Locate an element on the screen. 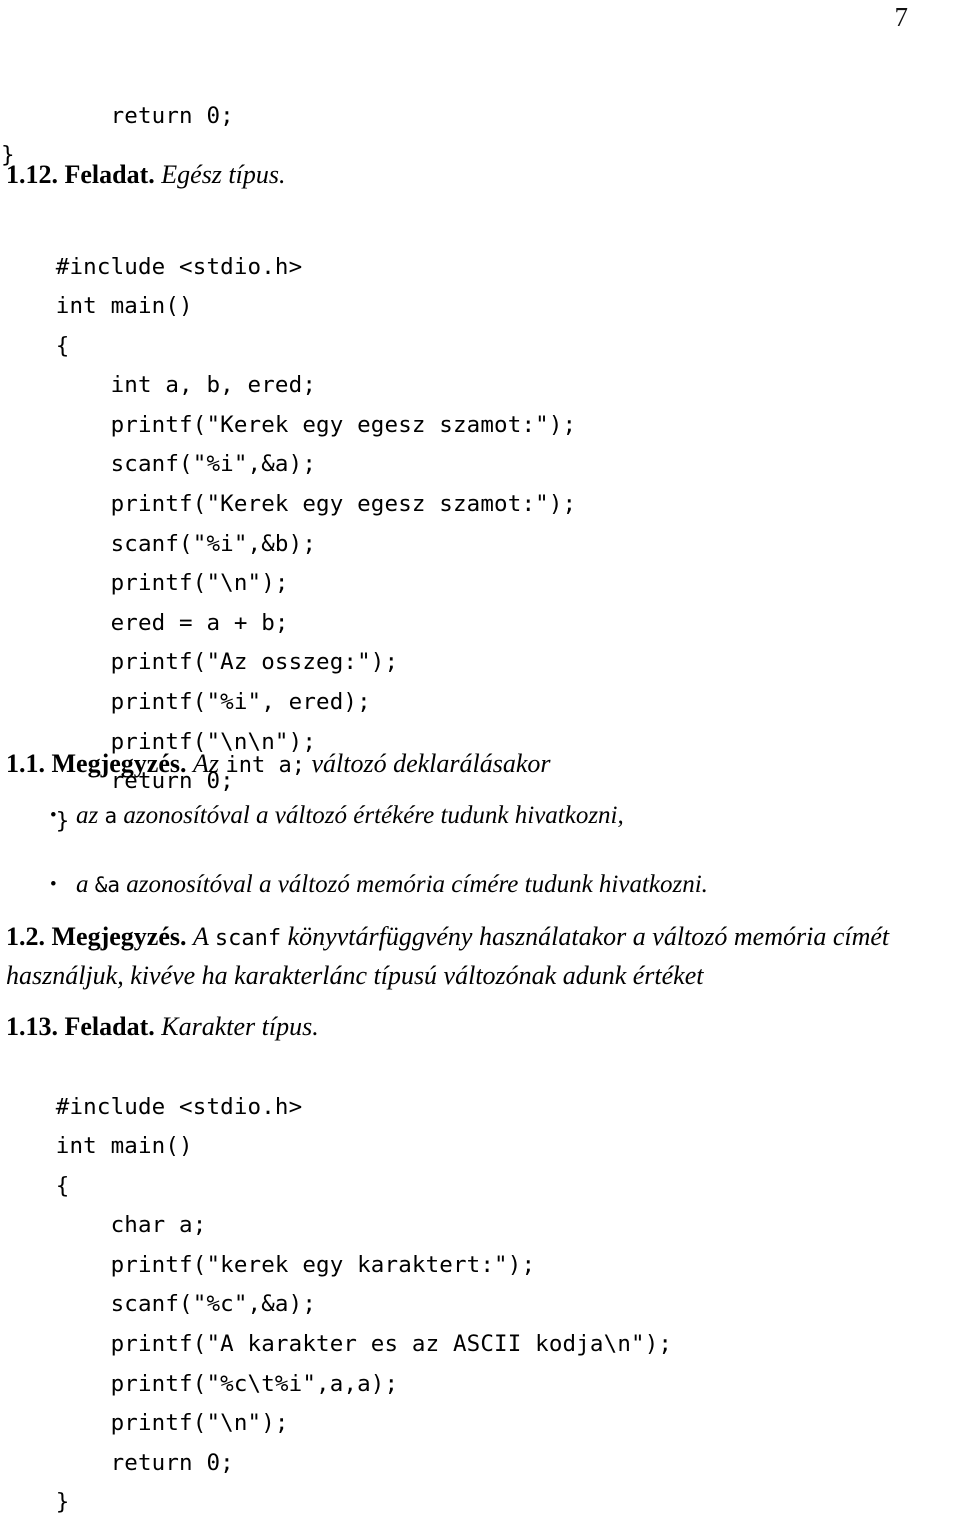 This screenshot has height=1523, width=960. code-line: scanf("%c",&a); is located at coordinates (336, 1305).